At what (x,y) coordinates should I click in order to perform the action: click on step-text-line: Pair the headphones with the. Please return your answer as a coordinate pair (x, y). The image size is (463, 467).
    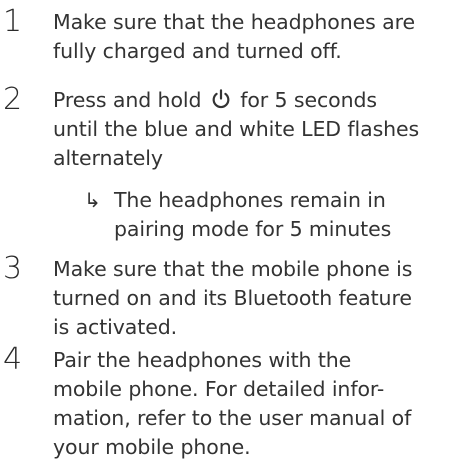
    Looking at the image, I should click on (202, 360).